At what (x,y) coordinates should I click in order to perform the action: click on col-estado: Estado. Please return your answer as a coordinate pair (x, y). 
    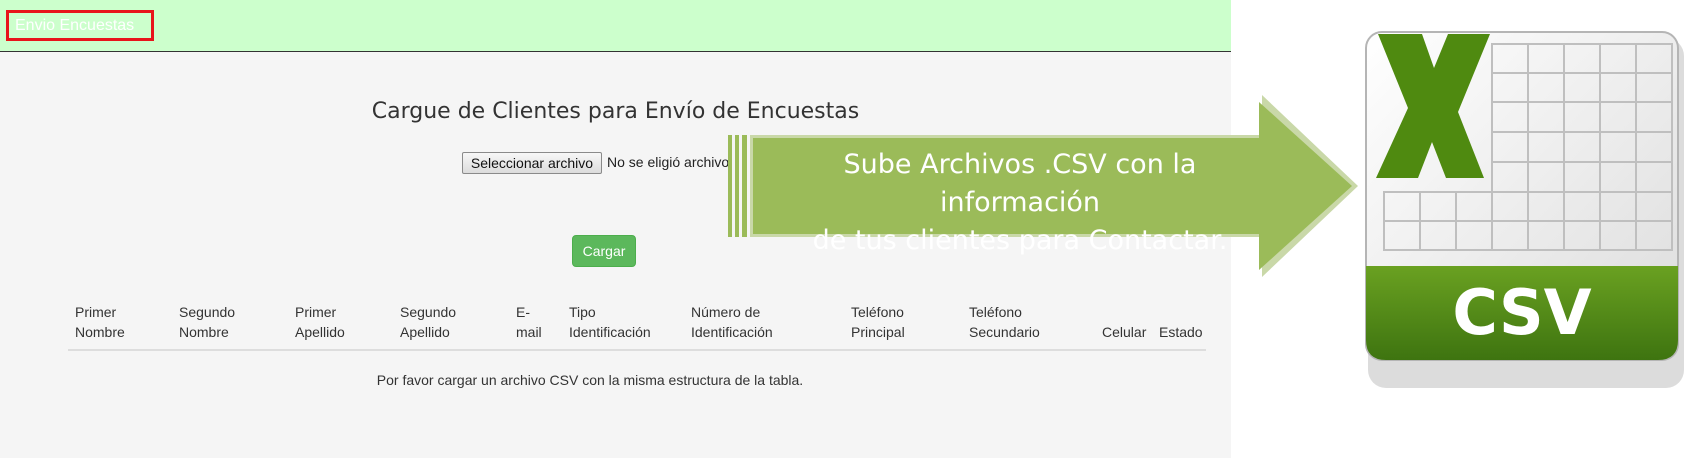
    Looking at the image, I should click on (1181, 332).